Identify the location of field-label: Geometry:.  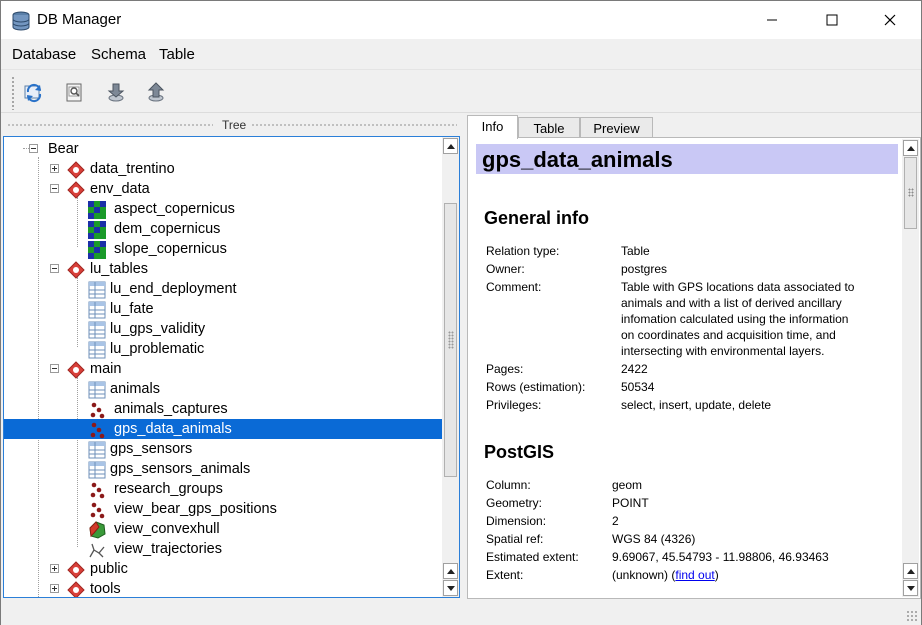
(514, 503).